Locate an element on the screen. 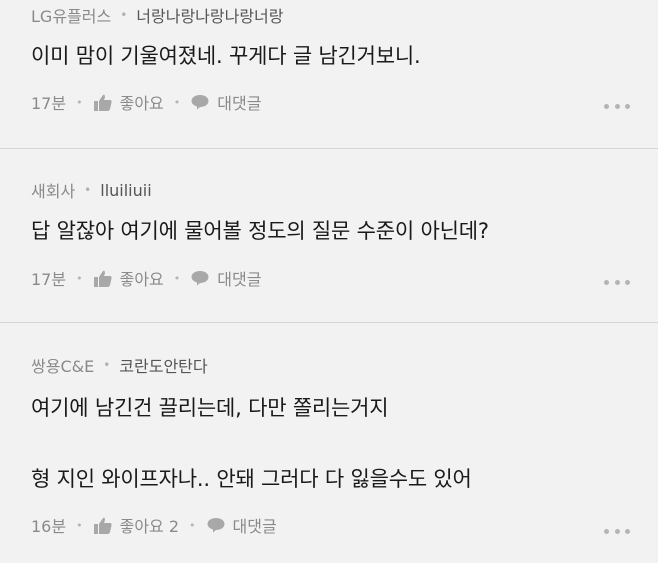 The height and width of the screenshot is (563, 658). comment-text-line: 형 지인 와이프자나.. 안돼 그러다 다 잃을수도 있어 is located at coordinates (251, 479).